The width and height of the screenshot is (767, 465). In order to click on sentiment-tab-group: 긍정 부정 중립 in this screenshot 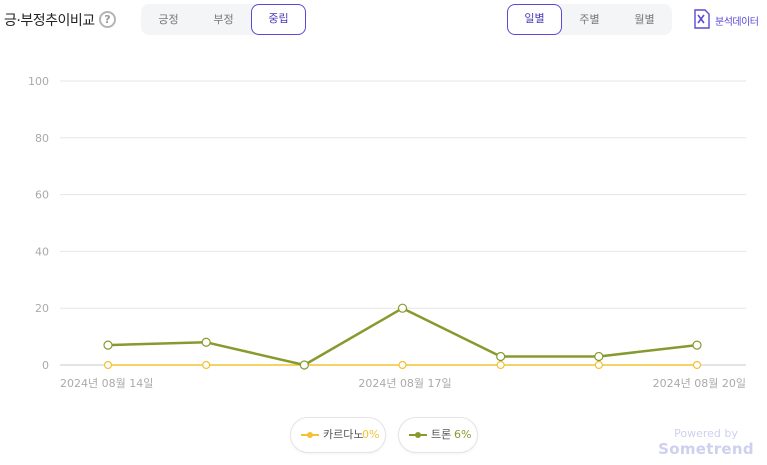, I will do `click(223, 19)`.